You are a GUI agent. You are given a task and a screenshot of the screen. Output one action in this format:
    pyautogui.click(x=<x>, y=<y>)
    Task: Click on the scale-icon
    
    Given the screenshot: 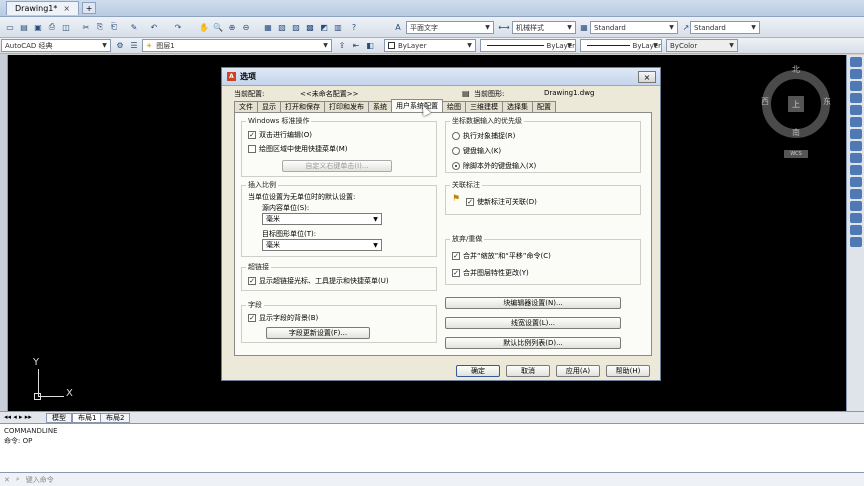 What is the action you would take?
    pyautogui.click(x=855, y=146)
    